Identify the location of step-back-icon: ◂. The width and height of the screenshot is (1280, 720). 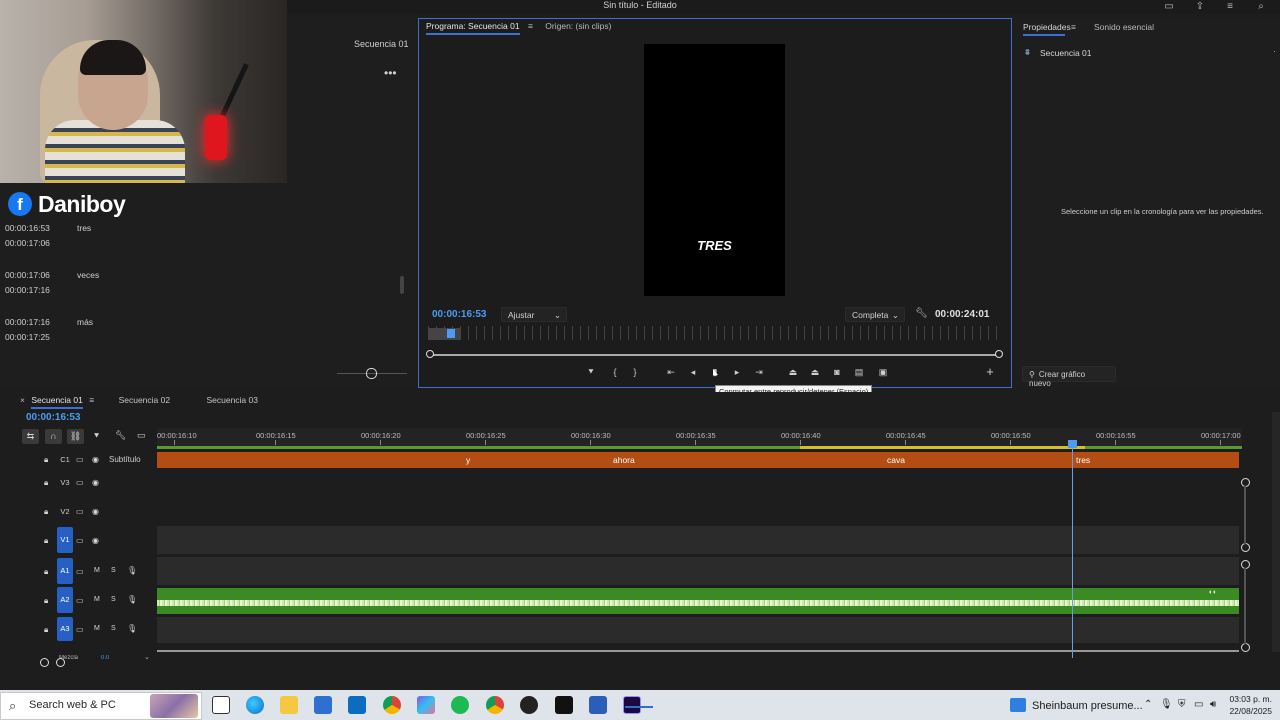
(693, 372).